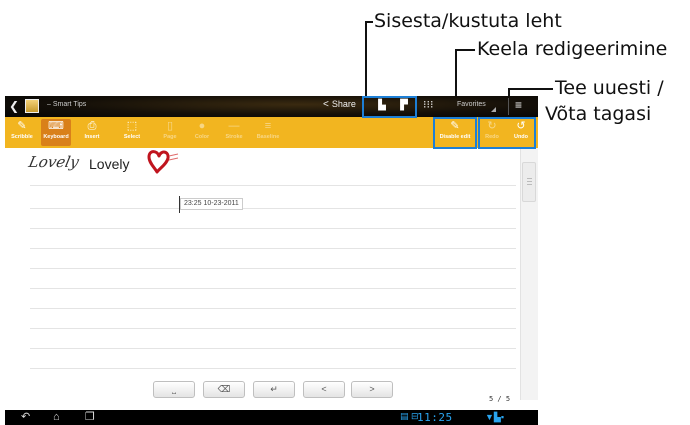 This screenshot has height=425, width=690. Describe the element at coordinates (435, 417) in the screenshot. I see `status-clock: 11:25` at that location.